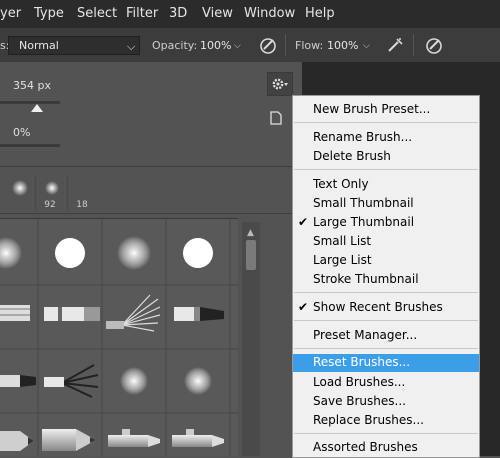 The image size is (500, 458). What do you see at coordinates (386, 242) in the screenshot?
I see `menu-item-small-list: Small List` at bounding box center [386, 242].